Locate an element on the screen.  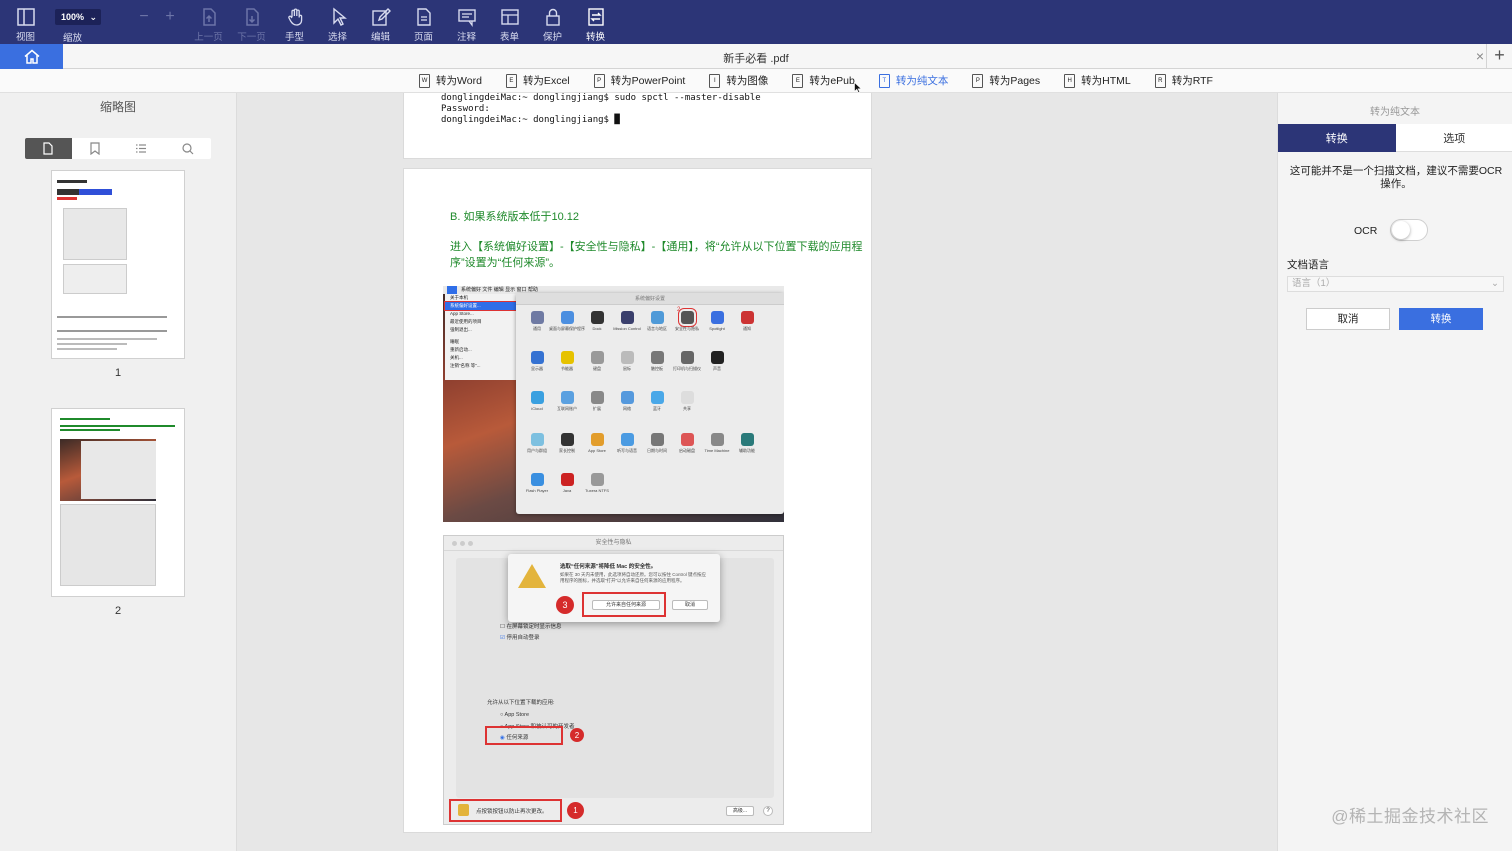
next-page-button: 下一页 is located at coordinates (251, 22).